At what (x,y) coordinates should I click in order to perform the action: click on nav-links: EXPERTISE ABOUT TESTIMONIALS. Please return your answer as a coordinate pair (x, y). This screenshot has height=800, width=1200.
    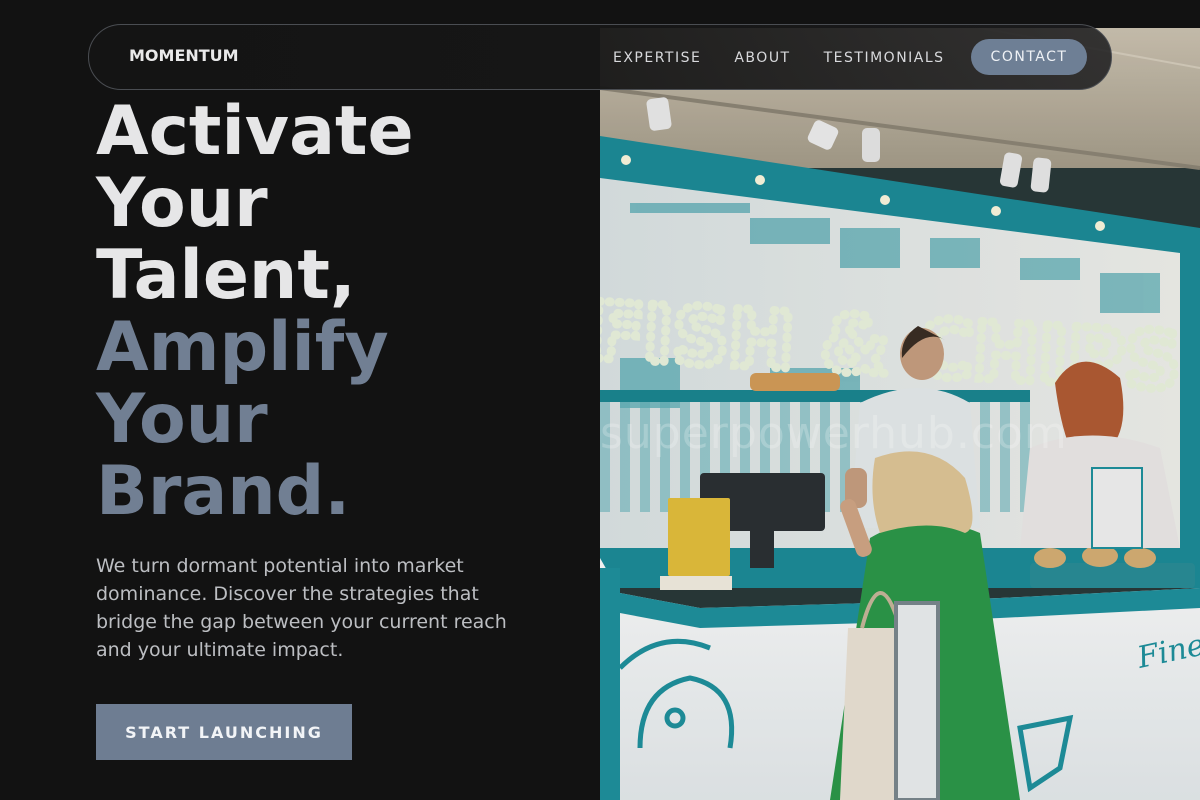
    Looking at the image, I should click on (795, 58).